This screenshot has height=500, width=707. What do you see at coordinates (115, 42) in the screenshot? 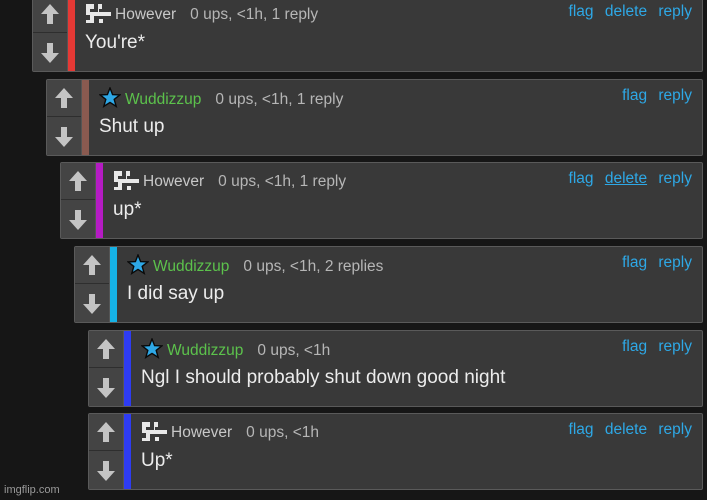
I see `comment-text: You're*` at bounding box center [115, 42].